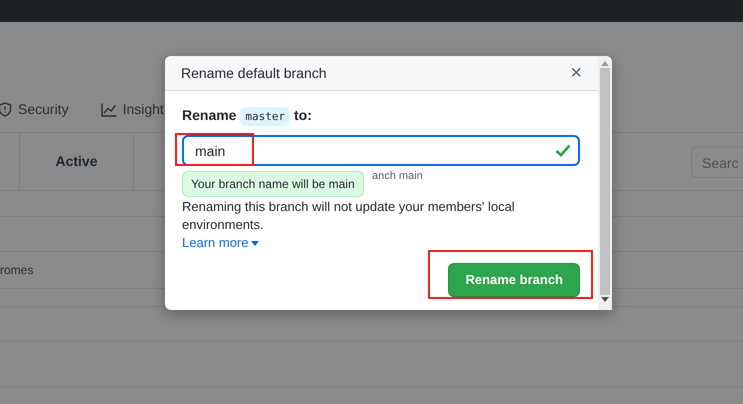 Image resolution: width=743 pixels, height=404 pixels. I want to click on dialog-title: Rename default branch, so click(254, 73).